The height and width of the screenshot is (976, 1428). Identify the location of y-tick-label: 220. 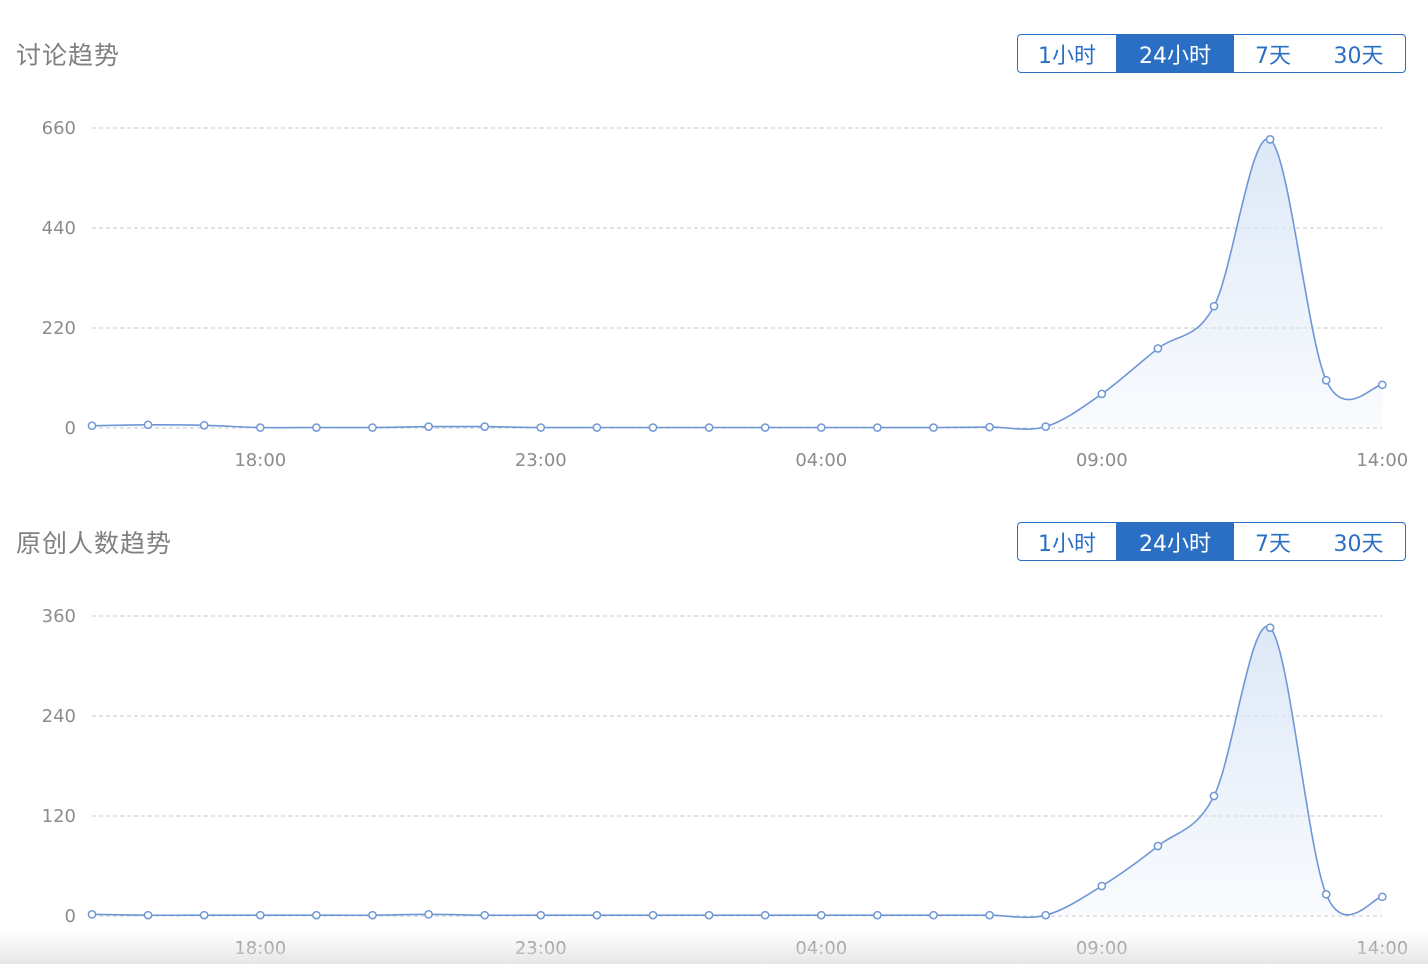
(59, 328).